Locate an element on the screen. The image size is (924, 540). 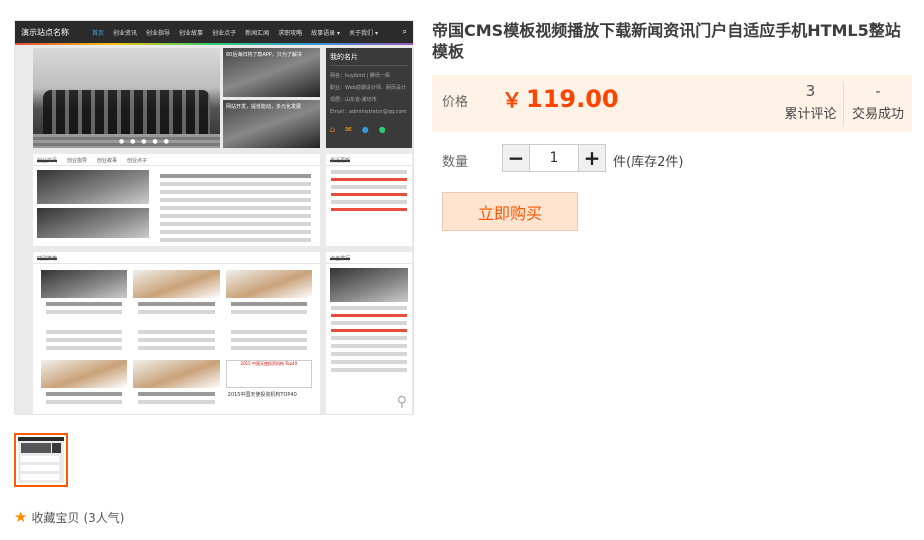
decrease-button: − is located at coordinates (516, 158).